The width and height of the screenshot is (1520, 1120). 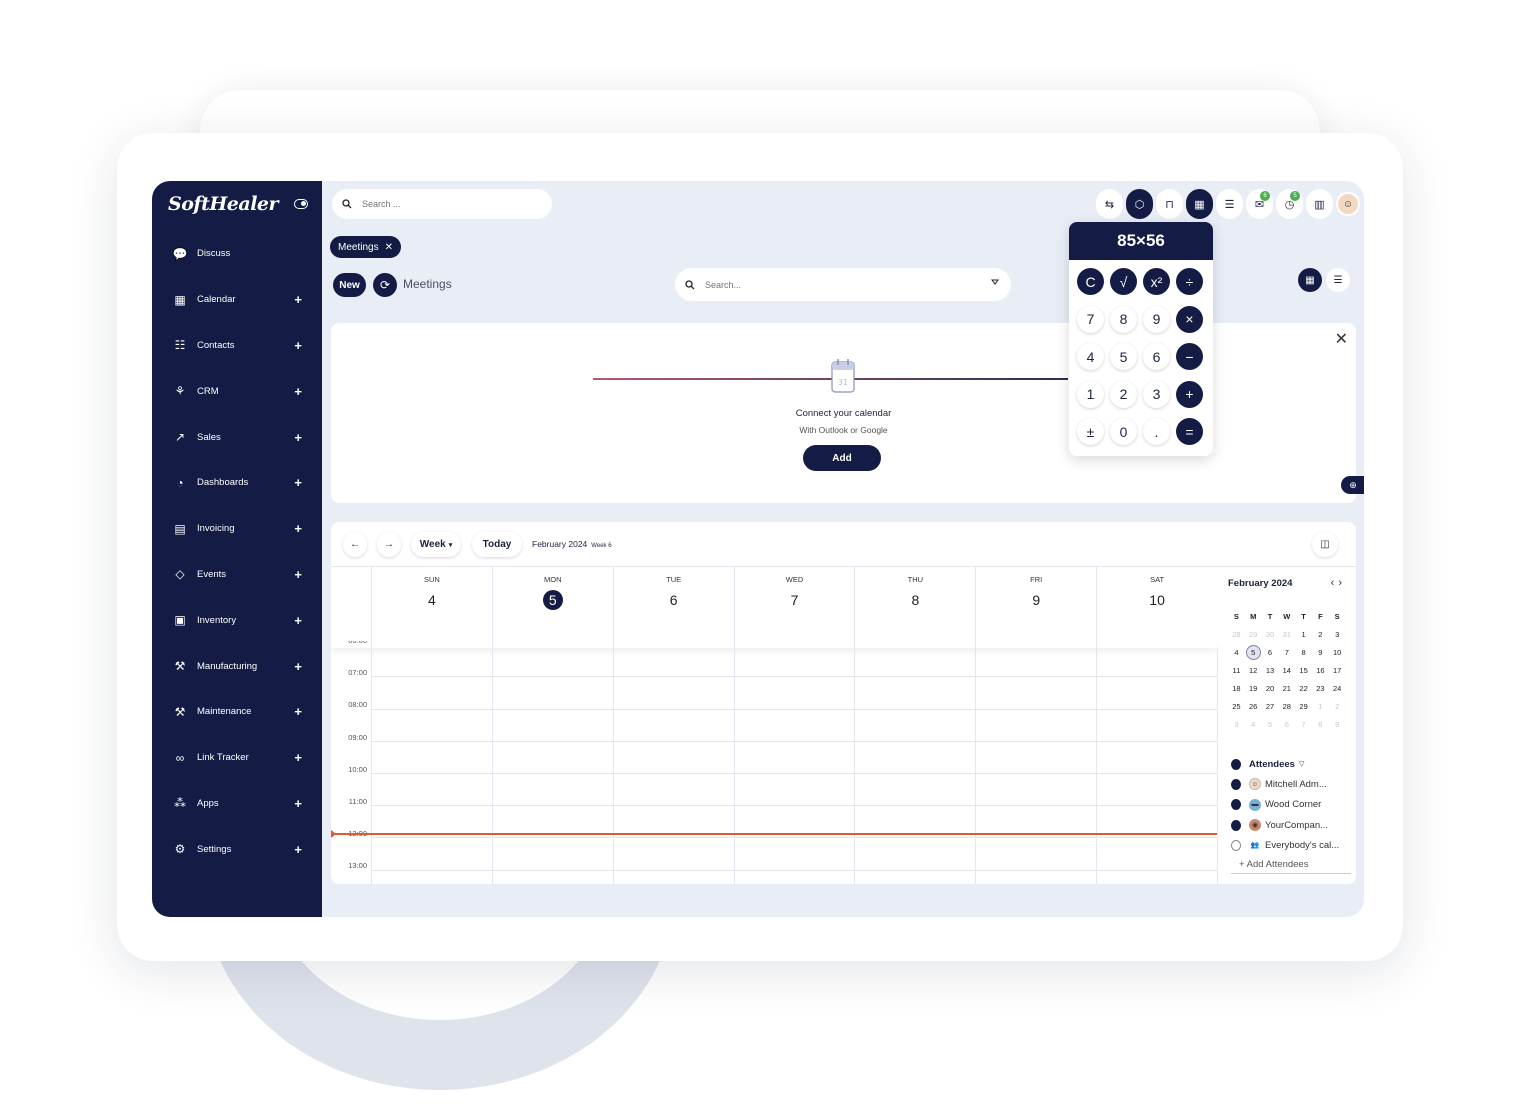 I want to click on company-icon: ▥, so click(x=1319, y=204).